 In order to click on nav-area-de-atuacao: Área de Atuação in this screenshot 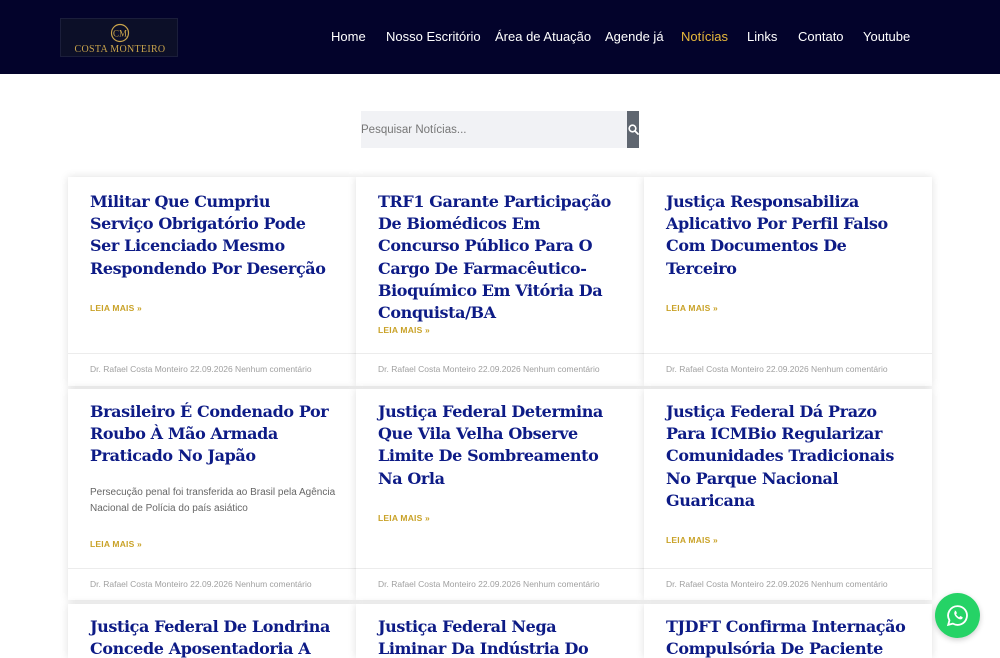, I will do `click(543, 36)`.